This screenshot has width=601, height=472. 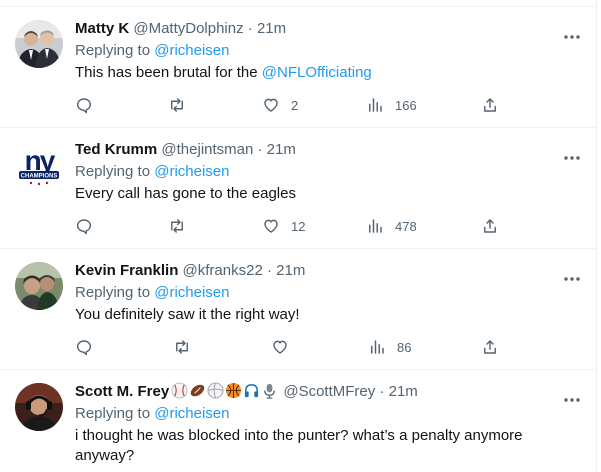 What do you see at coordinates (102, 28) in the screenshot?
I see `display-name: Matty K` at bounding box center [102, 28].